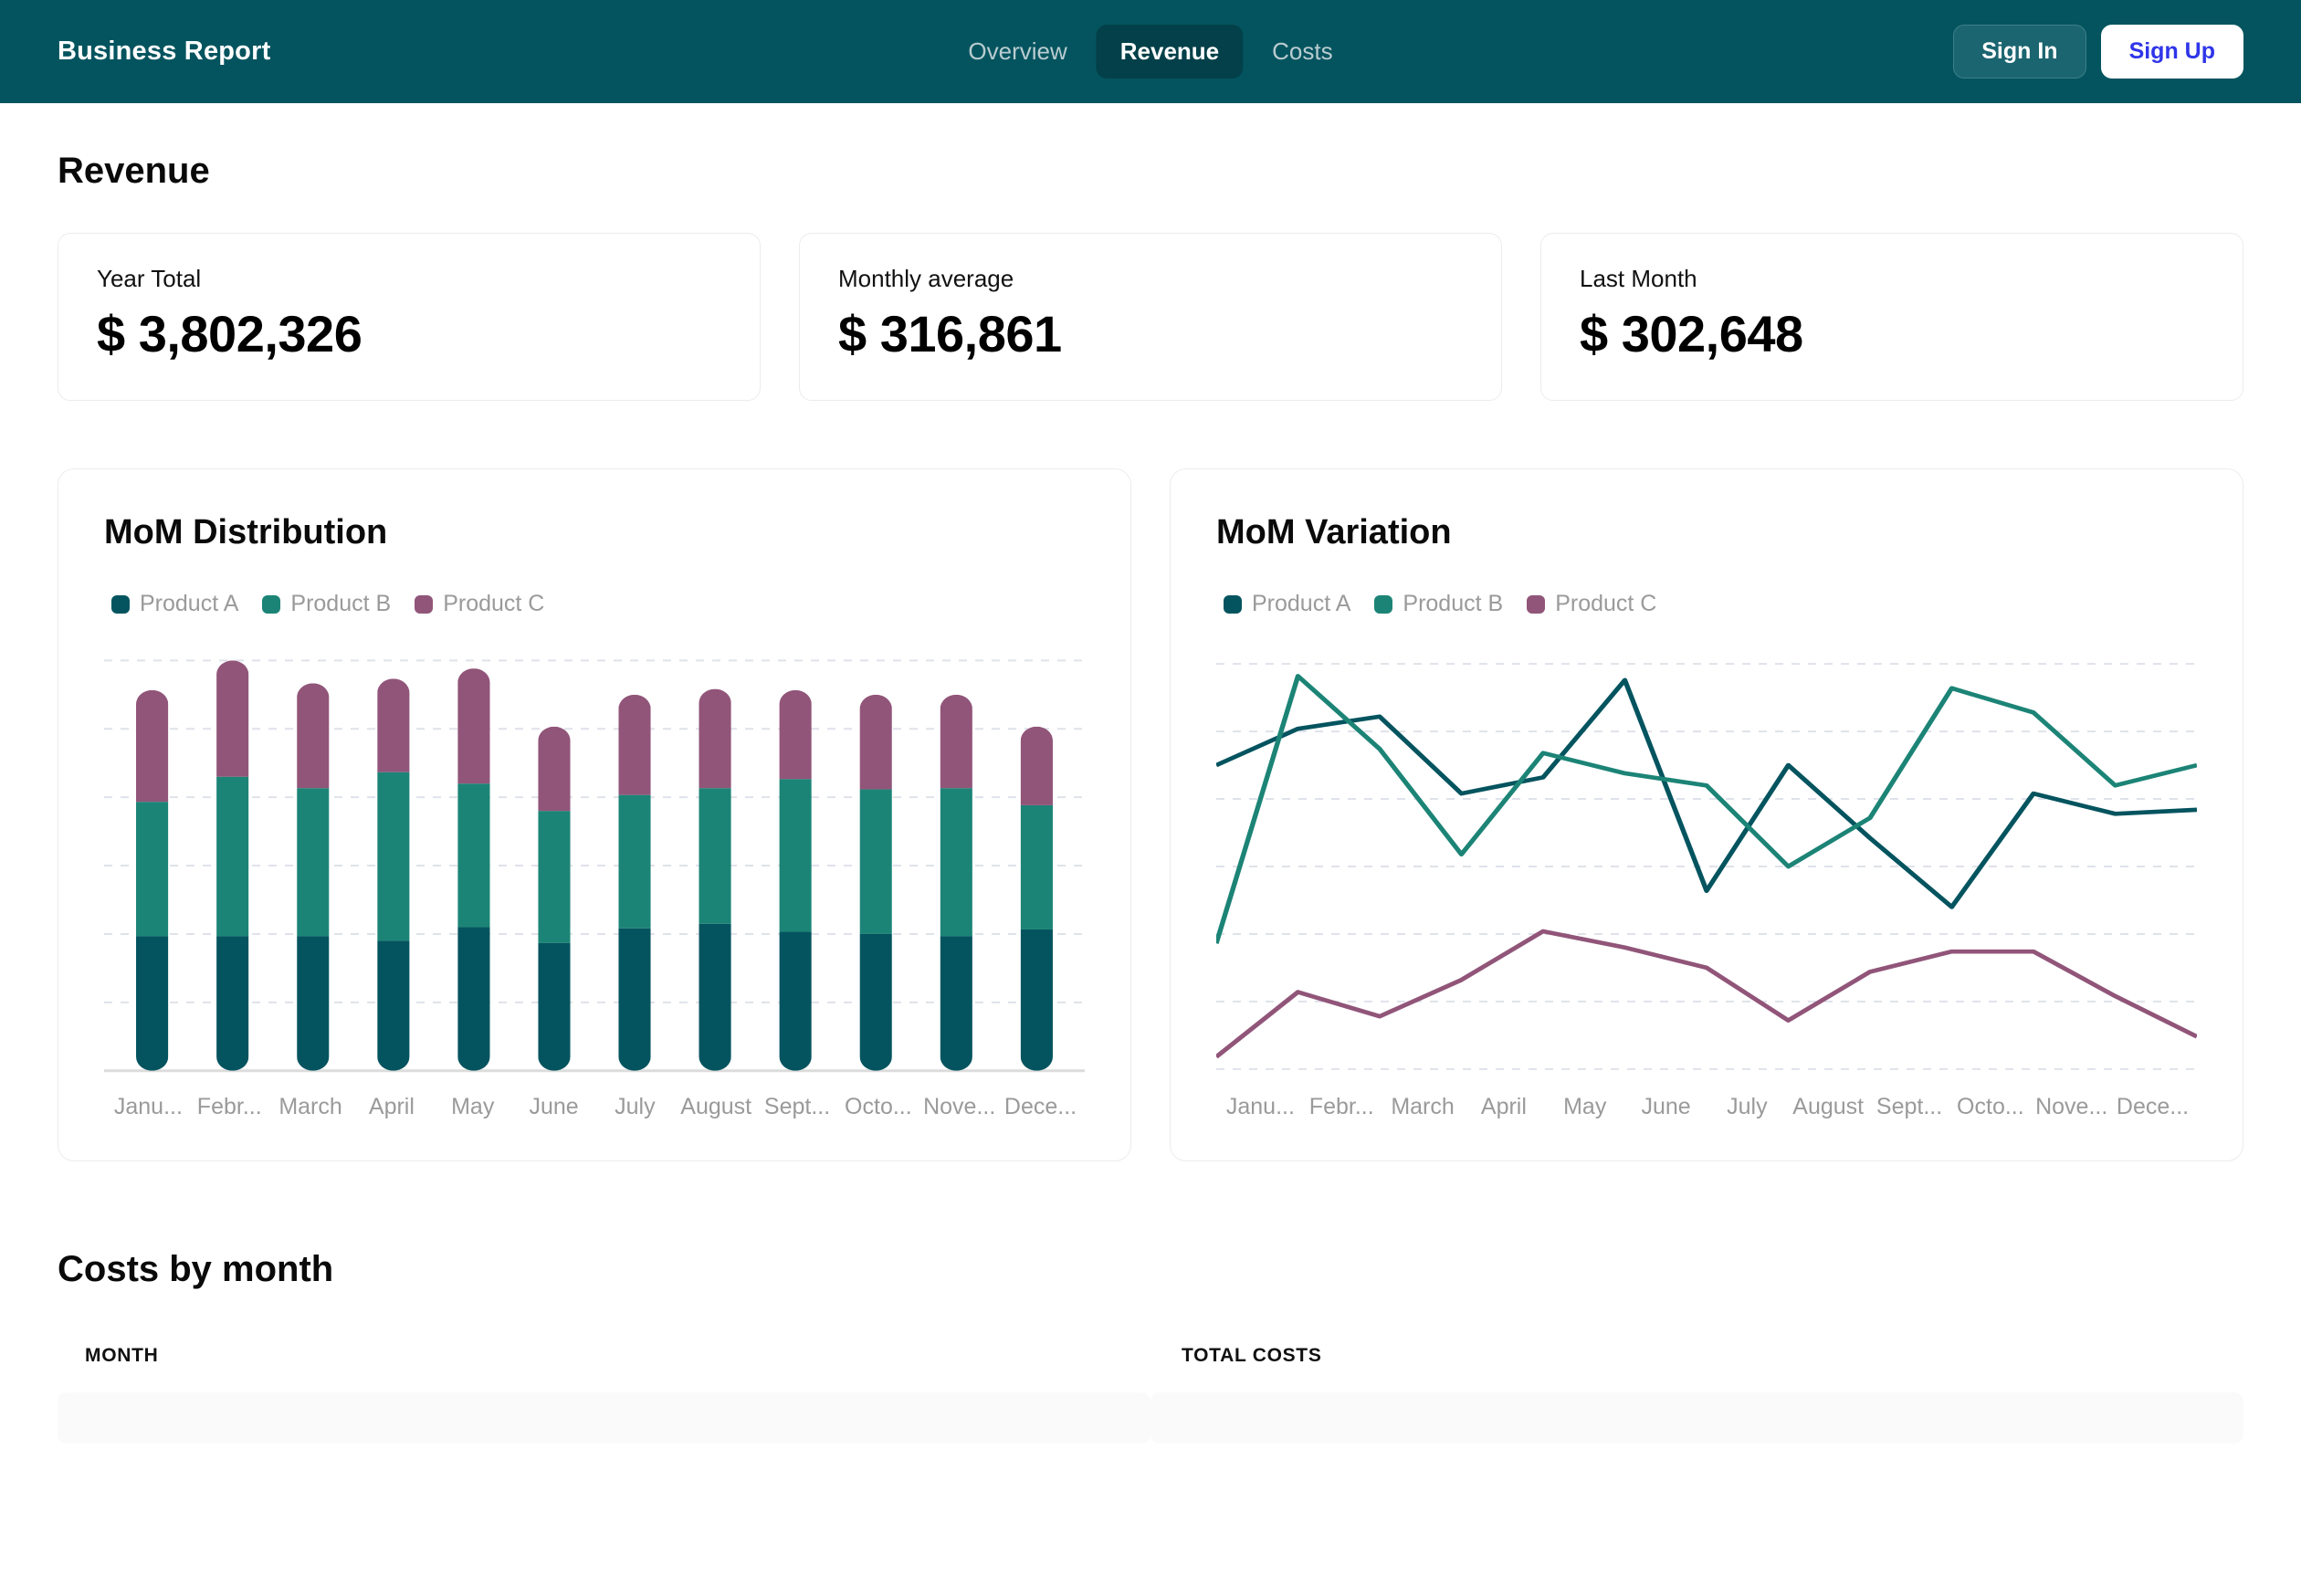 Image resolution: width=2301 pixels, height=1596 pixels. Describe the element at coordinates (926, 279) in the screenshot. I see `kpi-label: Monthly average` at that location.